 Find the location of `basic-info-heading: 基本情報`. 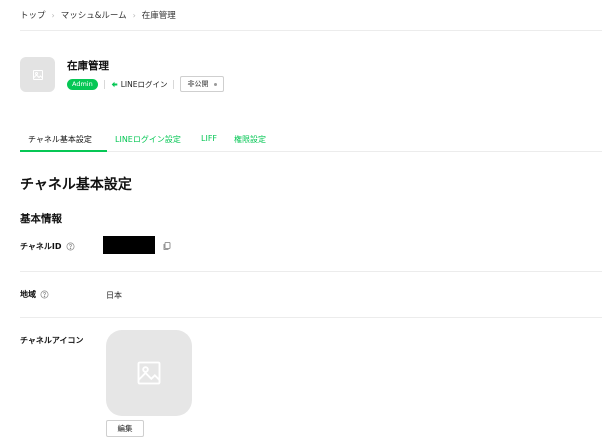

basic-info-heading: 基本情報 is located at coordinates (41, 219).